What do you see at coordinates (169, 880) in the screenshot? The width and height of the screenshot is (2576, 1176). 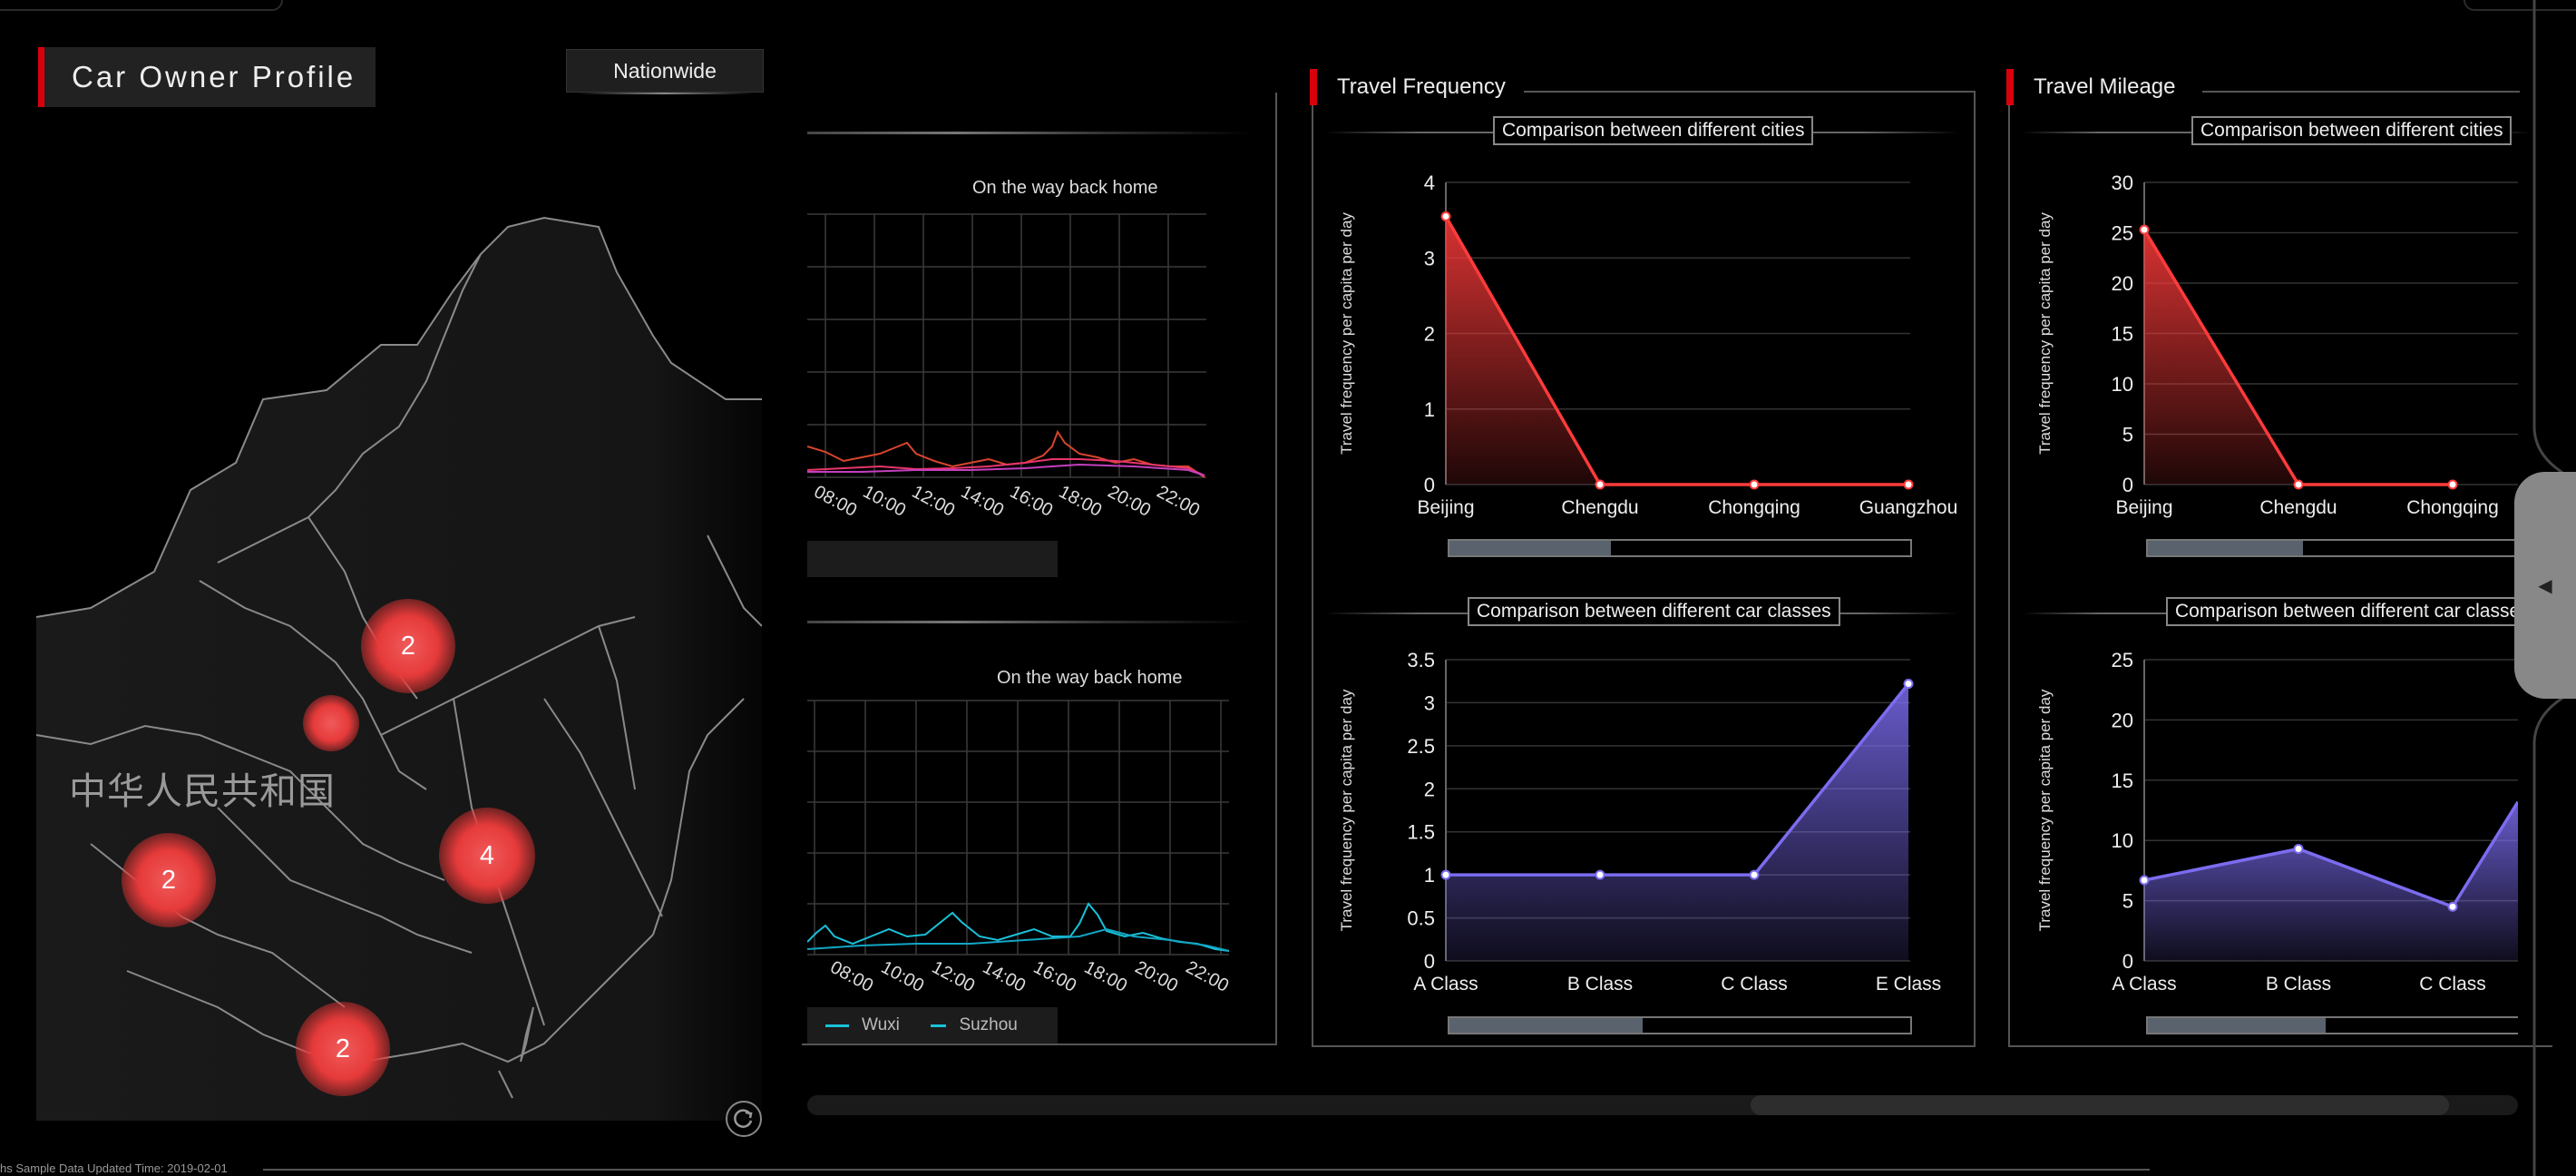 I see `map-cluster-west: 2` at bounding box center [169, 880].